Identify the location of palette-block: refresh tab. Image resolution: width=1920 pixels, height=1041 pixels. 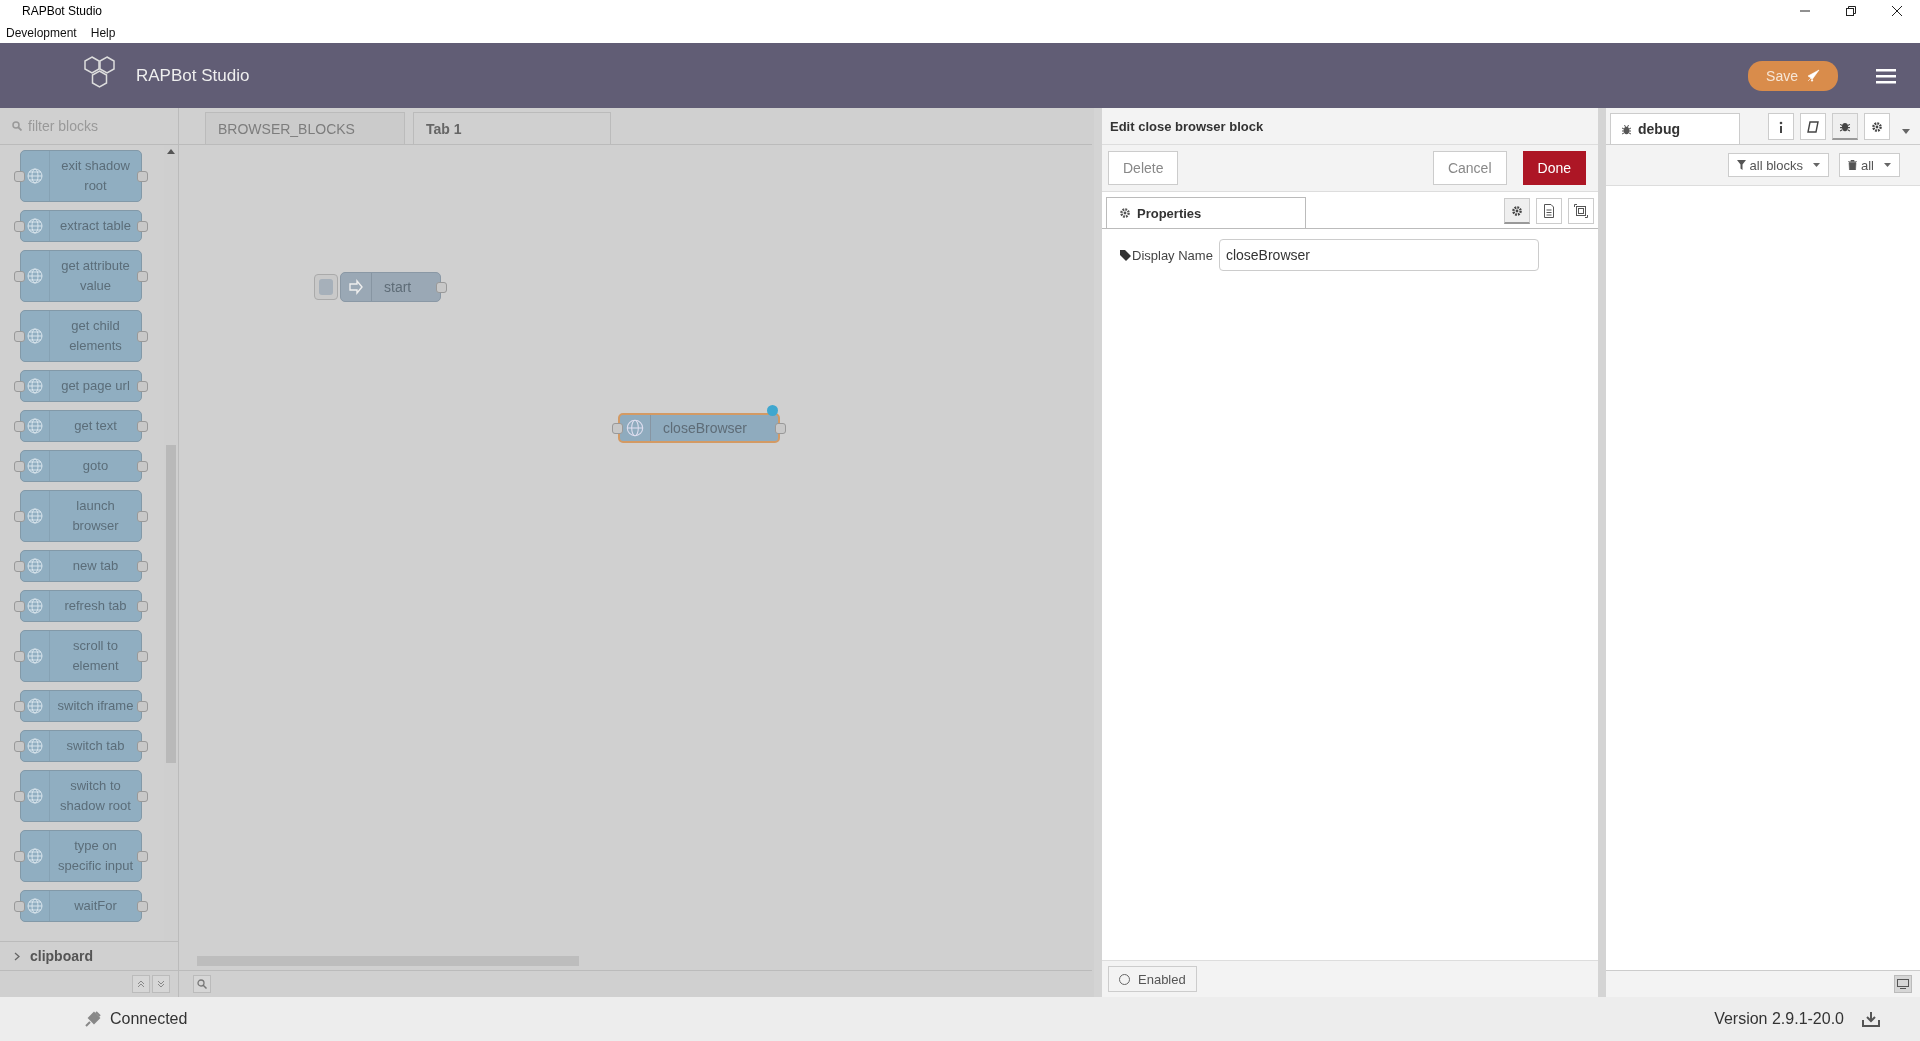
(81, 606).